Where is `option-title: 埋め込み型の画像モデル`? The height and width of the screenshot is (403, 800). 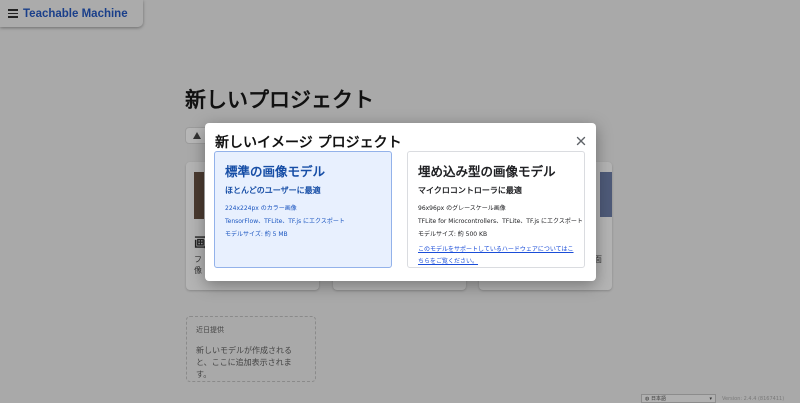 option-title: 埋め込み型の画像モデル is located at coordinates (487, 171).